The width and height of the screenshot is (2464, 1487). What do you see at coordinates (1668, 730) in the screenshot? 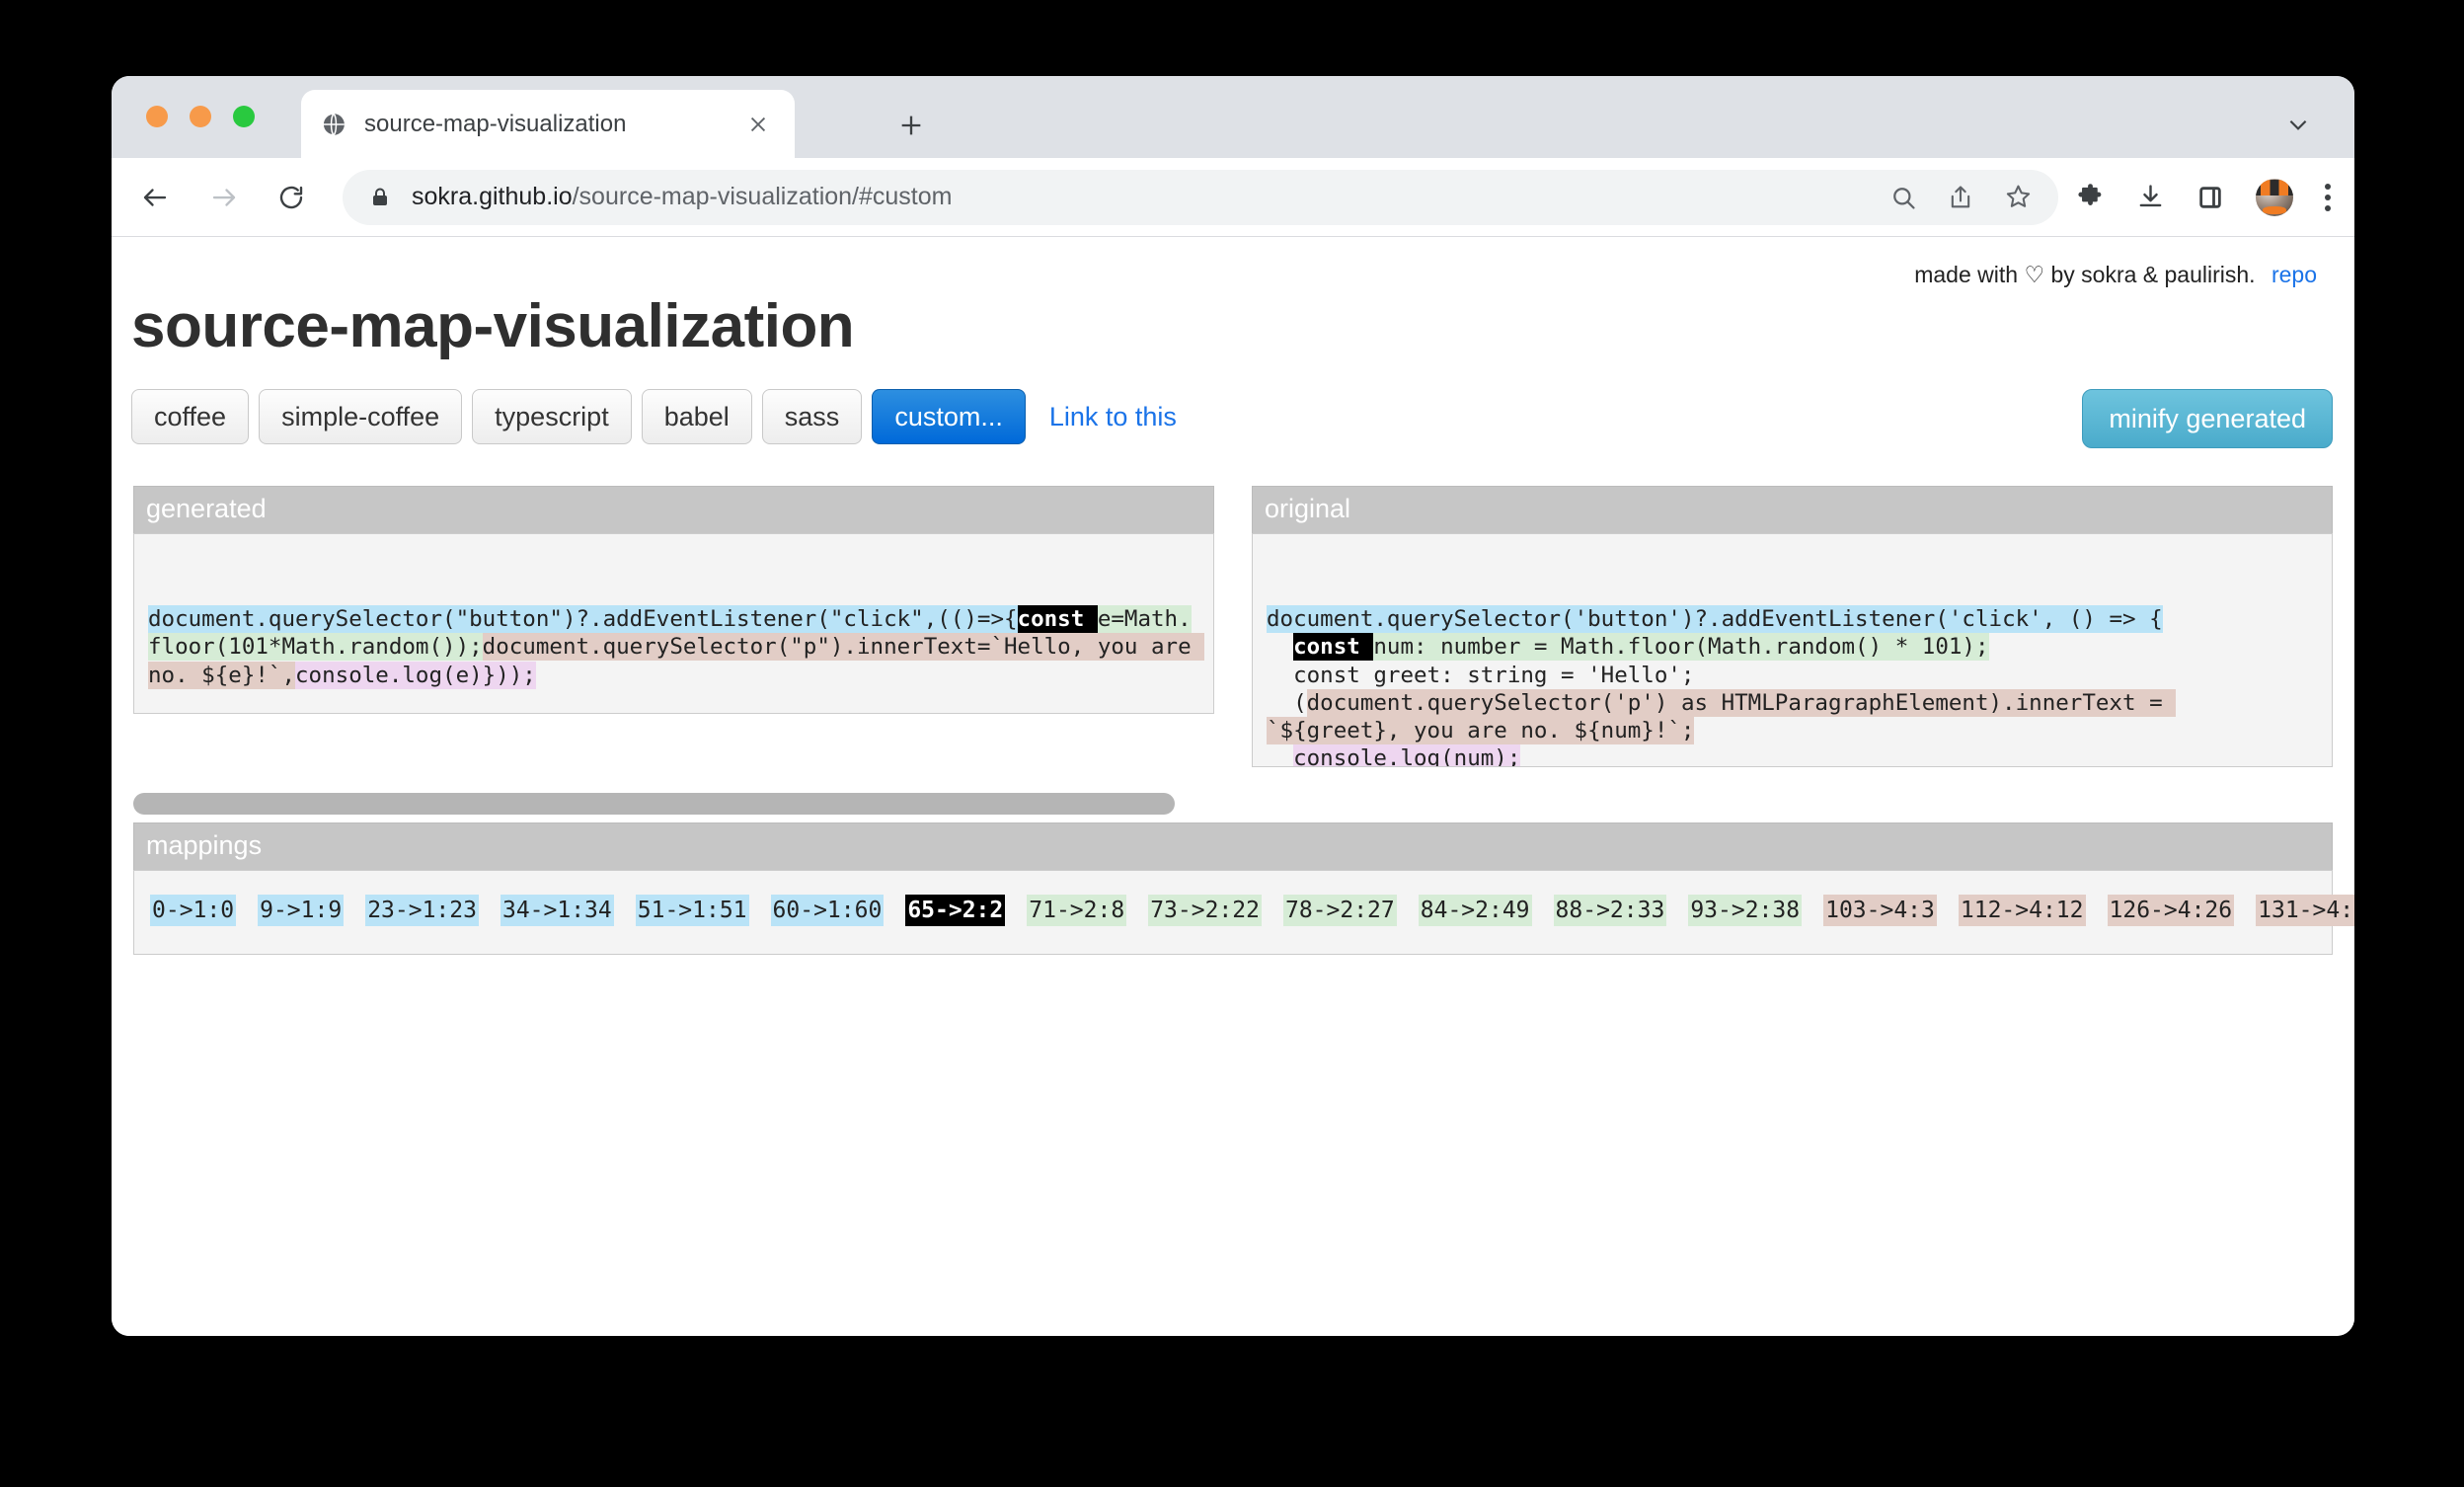
I see `original-segment: }!`;` at bounding box center [1668, 730].